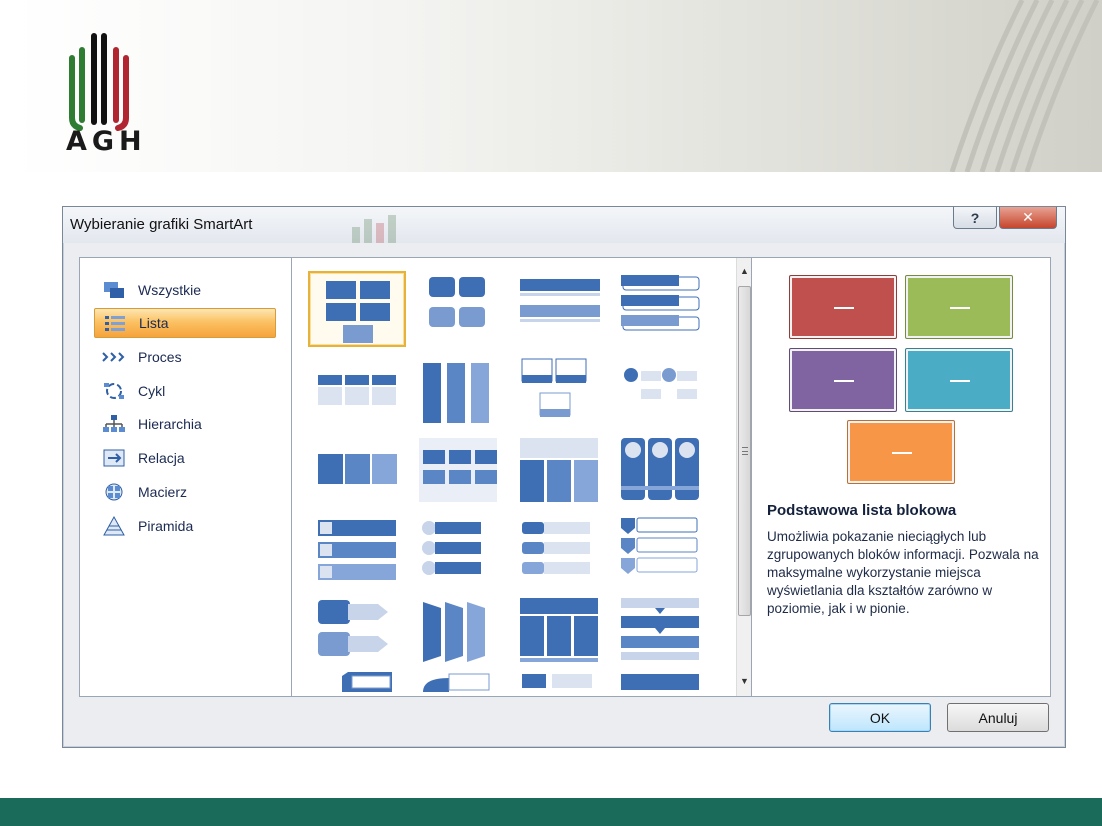 The image size is (1102, 826). Describe the element at coordinates (660, 303) in the screenshot. I see `stacked-list-icon` at that location.